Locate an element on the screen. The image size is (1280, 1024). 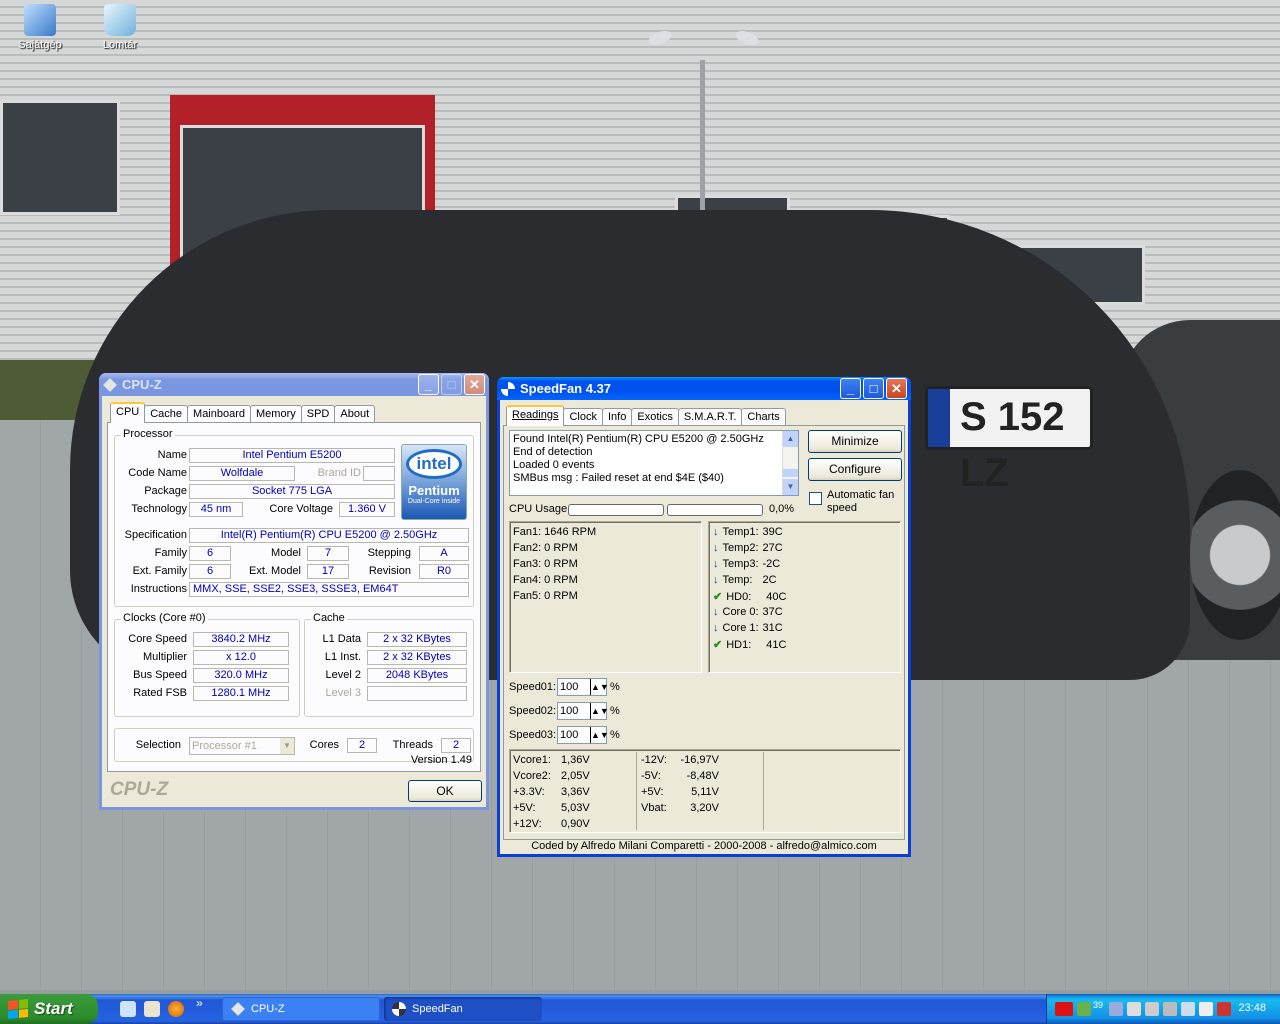
scroll-down-icon: ▼ is located at coordinates (790, 487).